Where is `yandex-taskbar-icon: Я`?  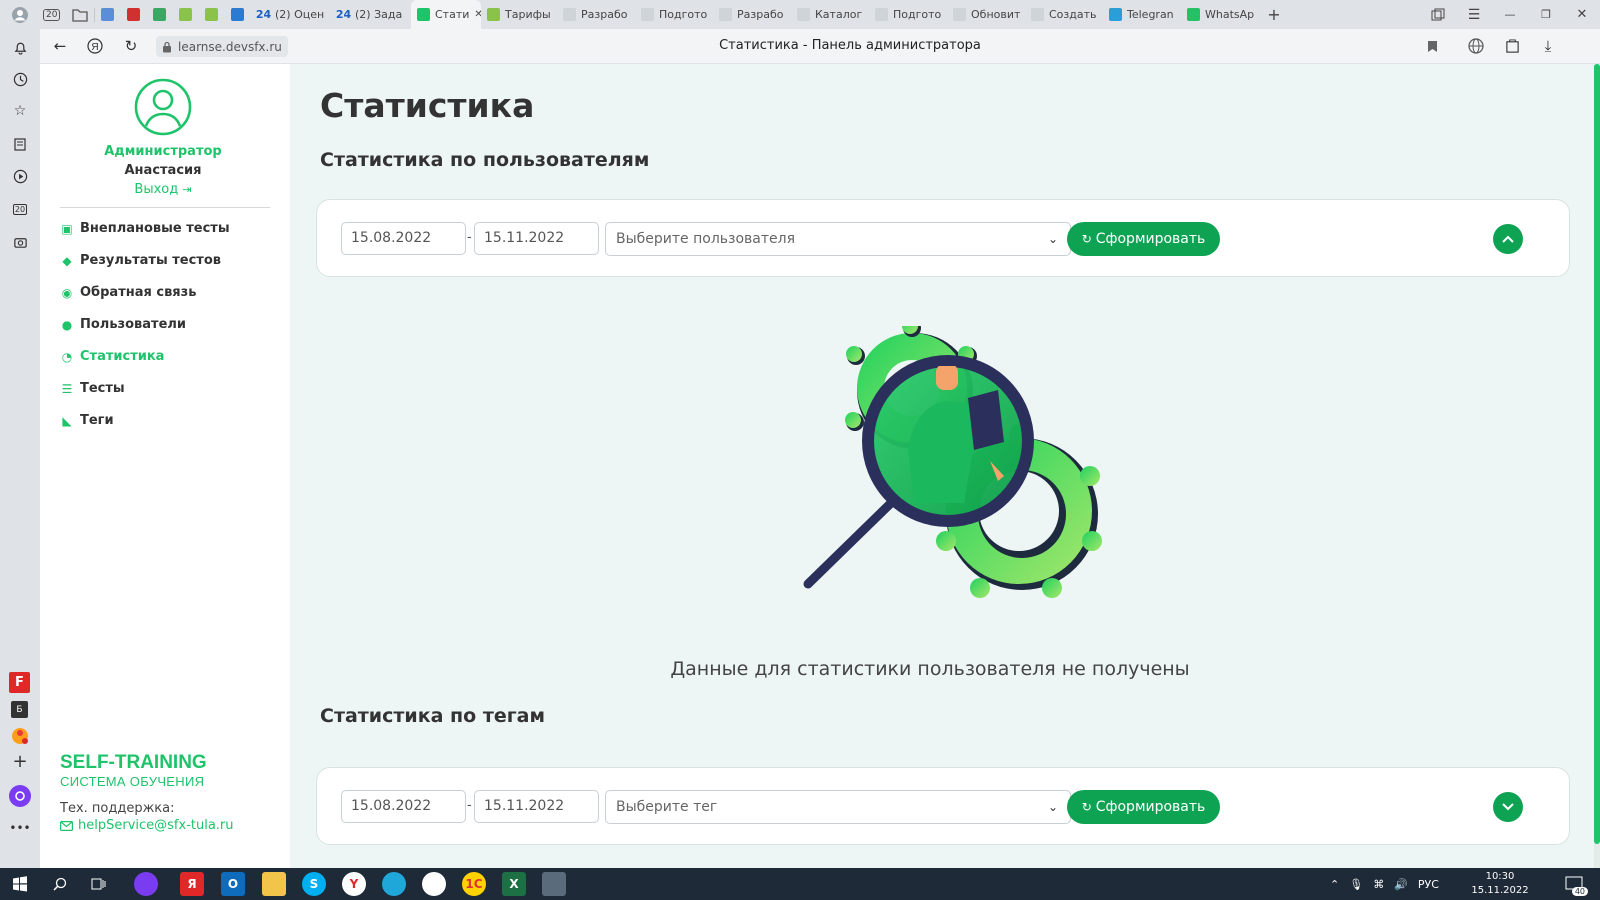 yandex-taskbar-icon: Я is located at coordinates (192, 884).